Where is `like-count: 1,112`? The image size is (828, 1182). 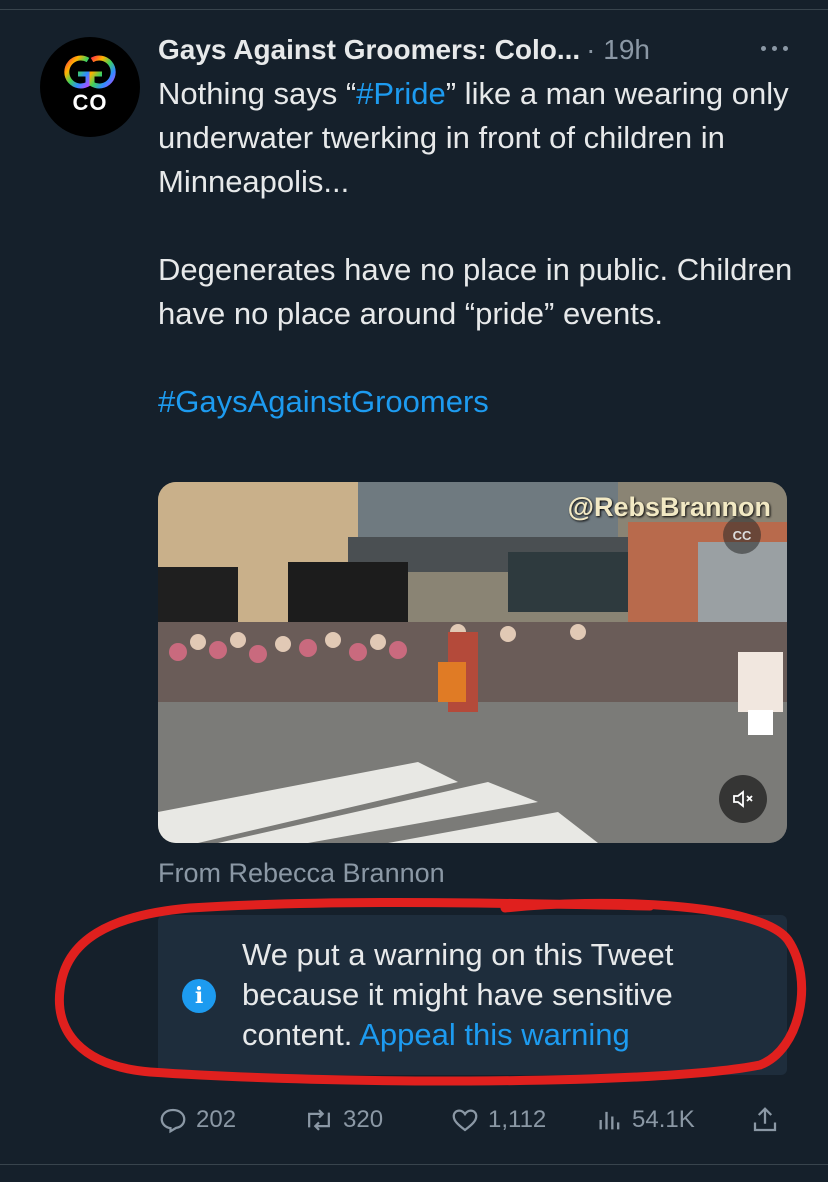 like-count: 1,112 is located at coordinates (517, 1119).